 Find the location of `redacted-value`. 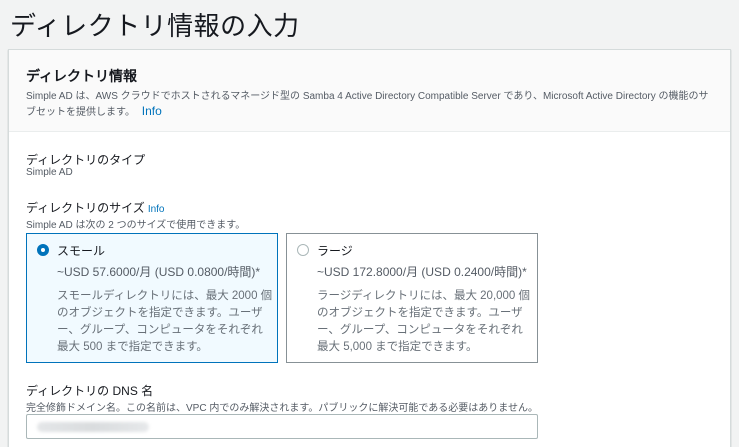

redacted-value is located at coordinates (93, 426).